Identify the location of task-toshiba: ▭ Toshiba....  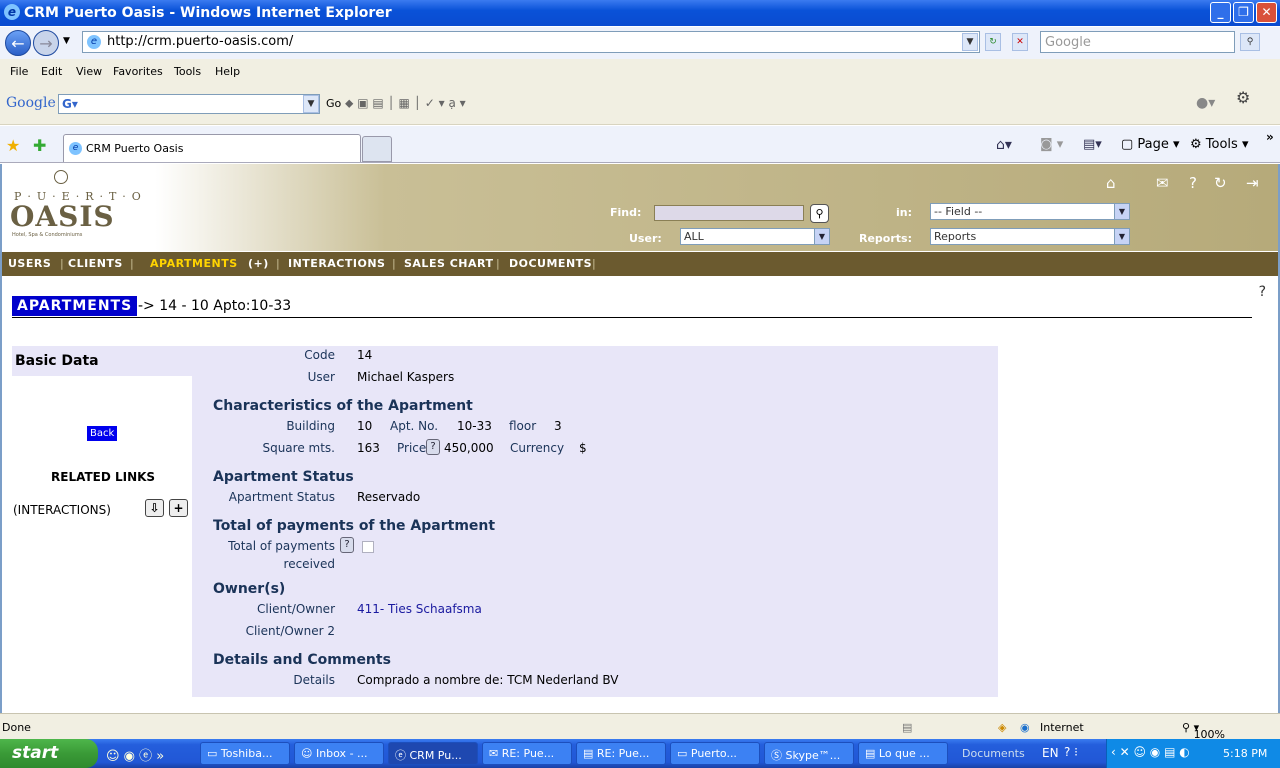
(245, 753).